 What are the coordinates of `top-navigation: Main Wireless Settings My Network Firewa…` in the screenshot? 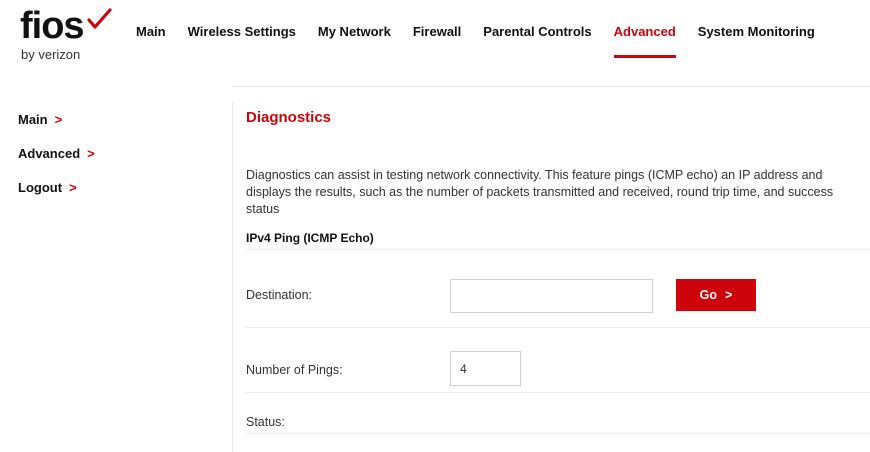 It's located at (486, 41).